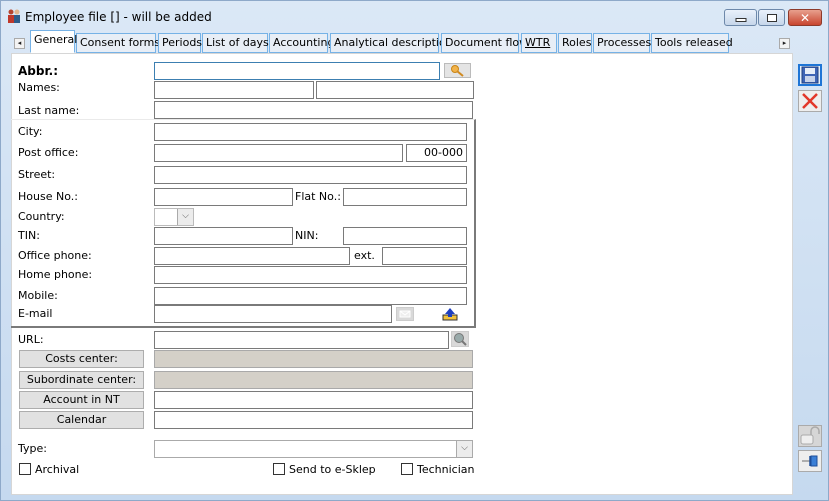  What do you see at coordinates (19, 43) in the screenshot?
I see `tab-scroll-left-button: ◂` at bounding box center [19, 43].